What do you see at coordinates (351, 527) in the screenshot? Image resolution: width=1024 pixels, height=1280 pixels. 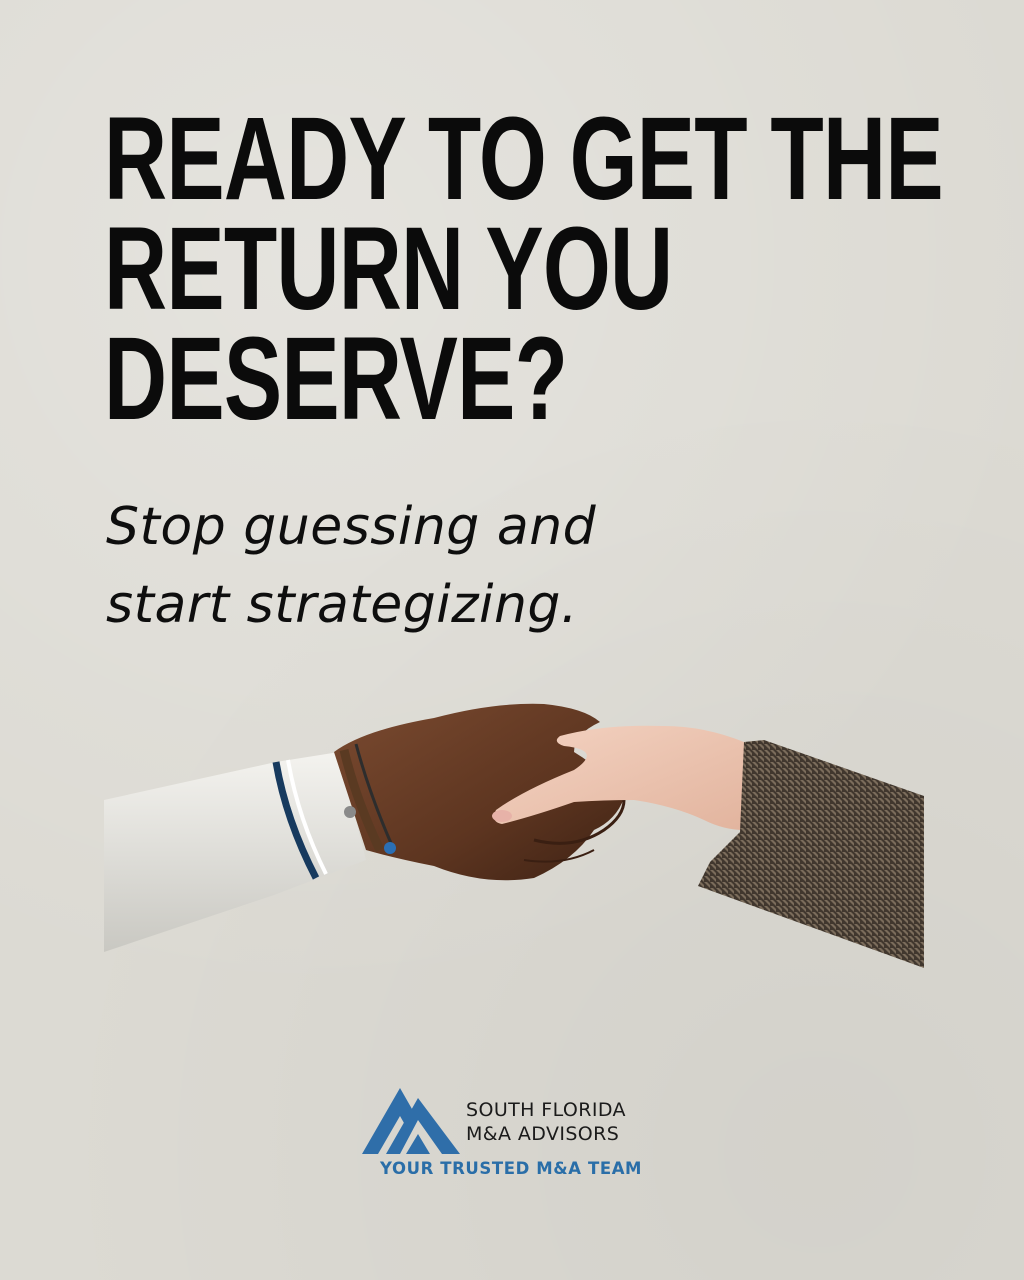 I see `subheadline-line-1: Stop guessing and` at bounding box center [351, 527].